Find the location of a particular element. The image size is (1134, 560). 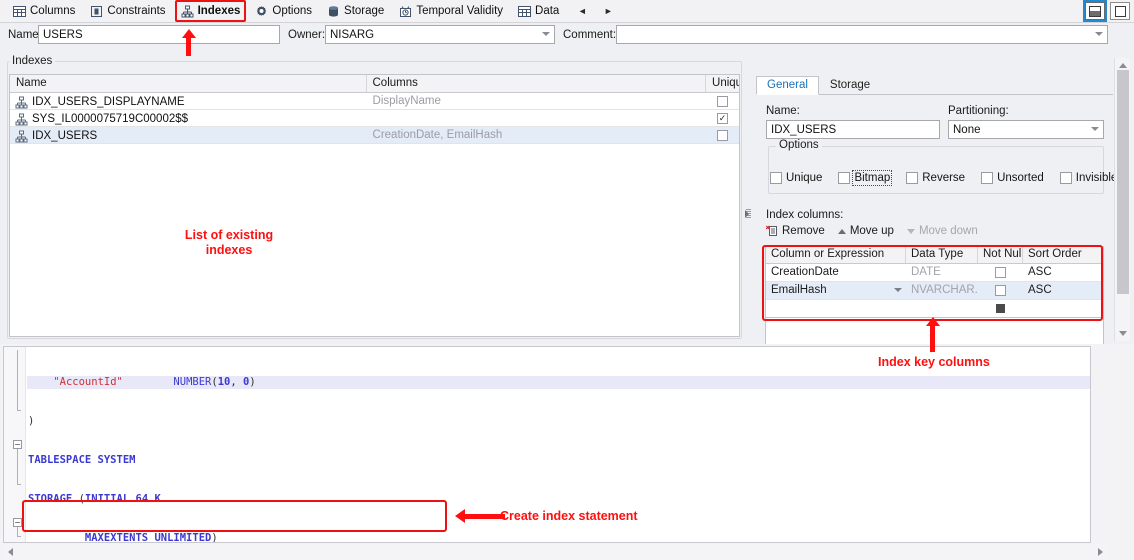

code-line: "AccountId" NUMBER(10, 0) is located at coordinates (154, 382).